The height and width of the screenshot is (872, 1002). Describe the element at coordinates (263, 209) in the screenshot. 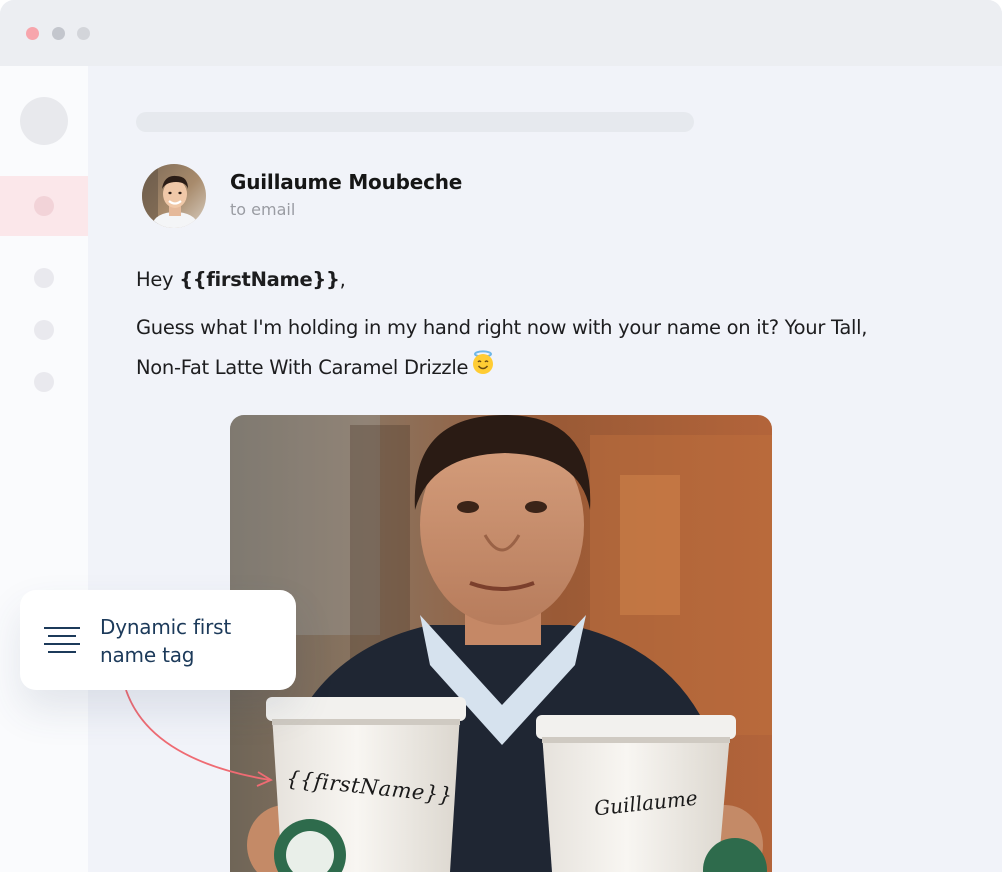

I see `recipient-line: to email` at that location.